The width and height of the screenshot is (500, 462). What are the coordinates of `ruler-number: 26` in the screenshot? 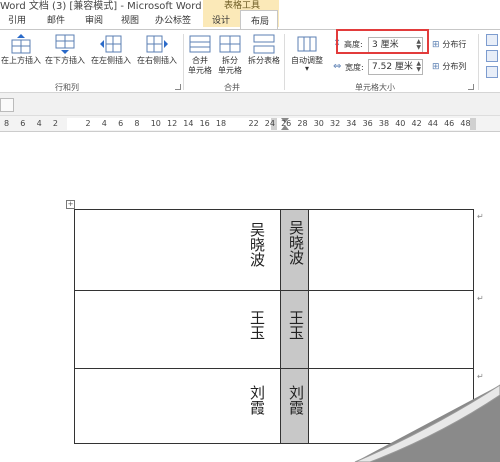 It's located at (286, 123).